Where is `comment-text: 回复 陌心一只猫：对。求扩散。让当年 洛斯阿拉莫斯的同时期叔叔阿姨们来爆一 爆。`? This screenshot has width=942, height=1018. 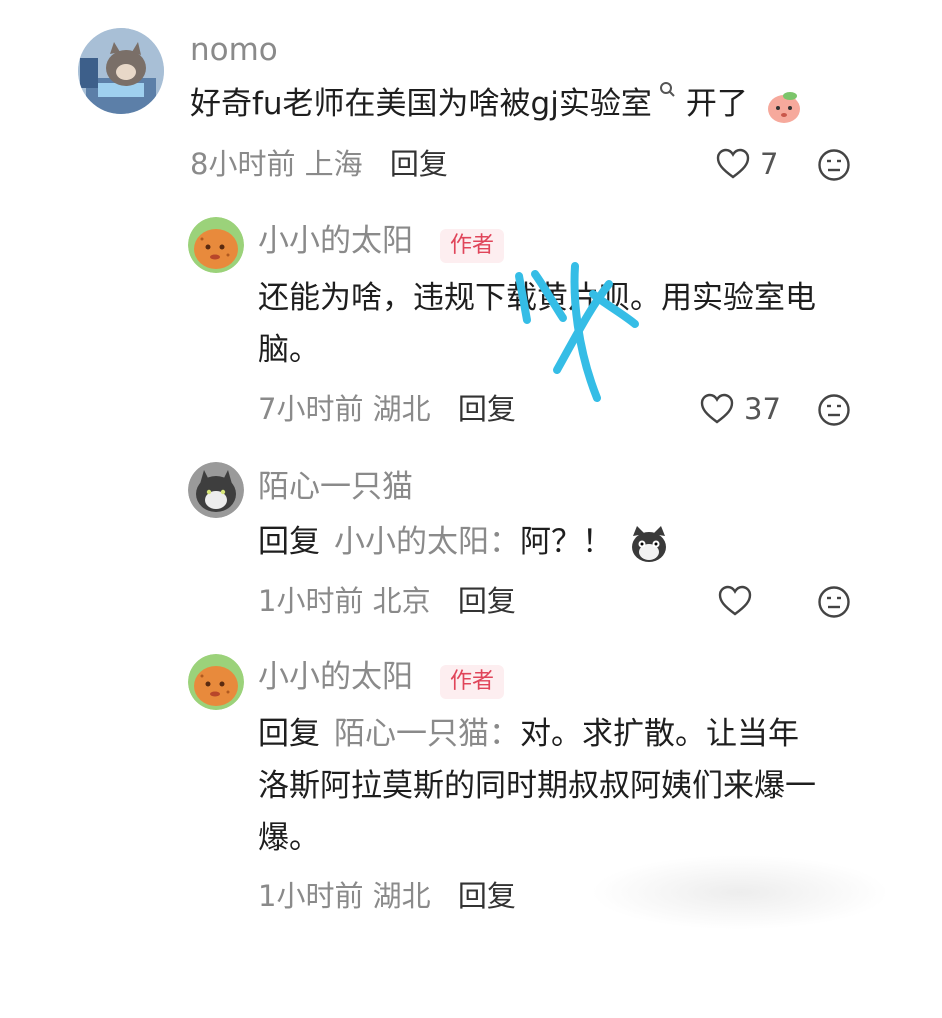 comment-text: 回复 陌心一只猫：对。求扩散。让当年 洛斯阿拉莫斯的同时期叔叔阿姨们来爆一 爆。 is located at coordinates (537, 786).